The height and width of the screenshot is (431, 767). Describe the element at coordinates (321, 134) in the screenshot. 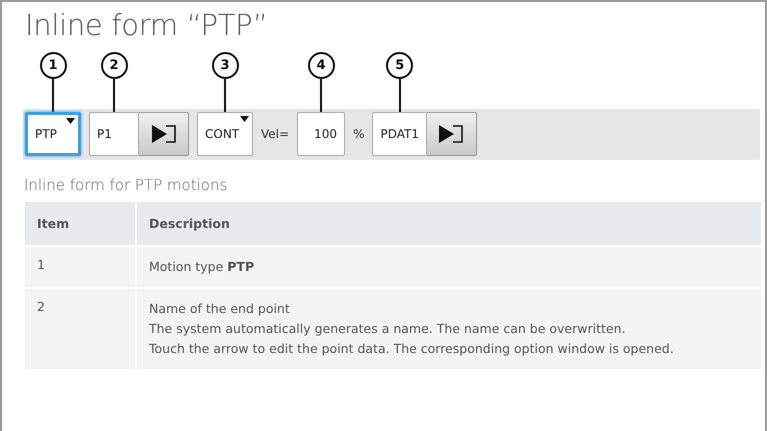

I see `input-field: 100` at that location.